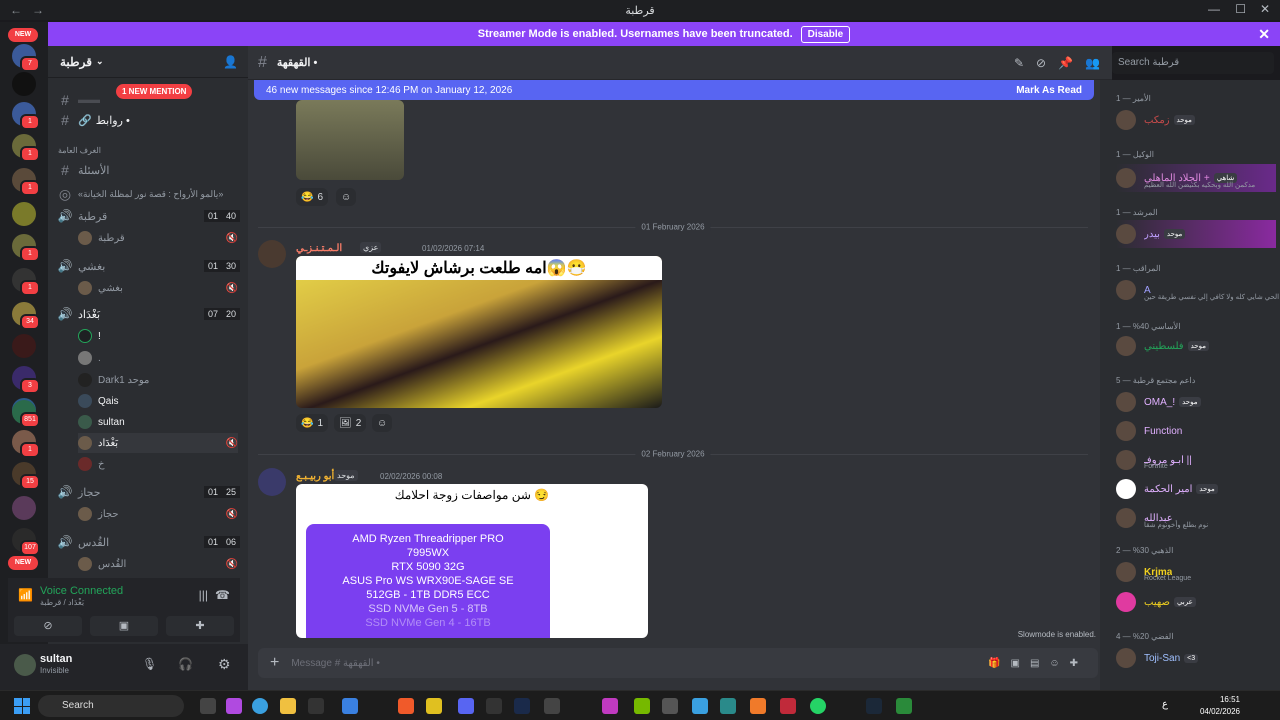 The height and width of the screenshot is (720, 1280). Describe the element at coordinates (1196, 460) in the screenshot. I see `member: ابـو مروفـ || Fortnite` at that location.